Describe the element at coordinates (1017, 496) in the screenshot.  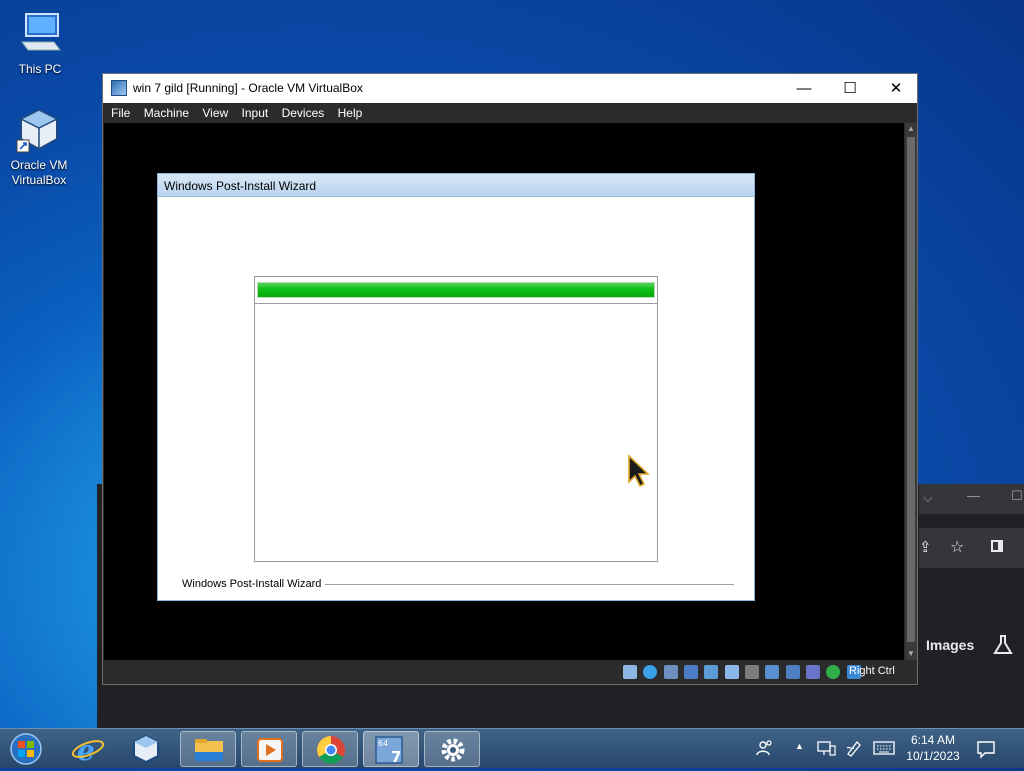
I see `maximize-icon: ☐` at that location.